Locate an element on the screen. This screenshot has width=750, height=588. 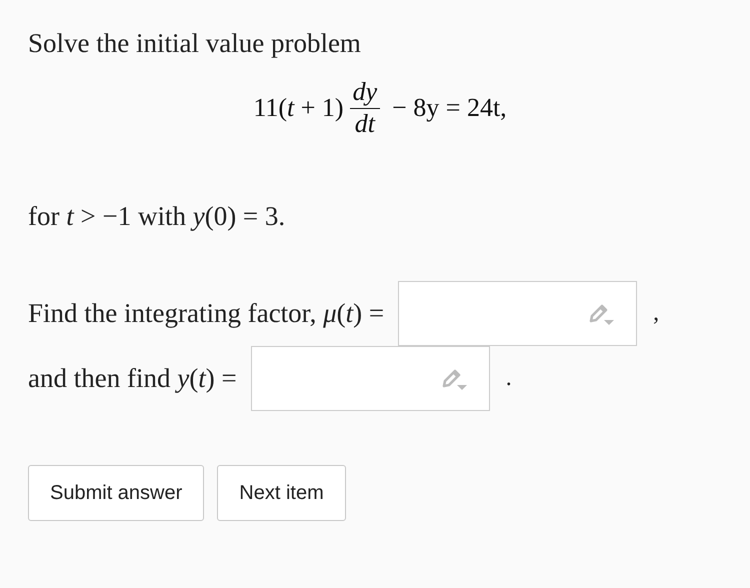
next-button: Next item is located at coordinates (281, 493).